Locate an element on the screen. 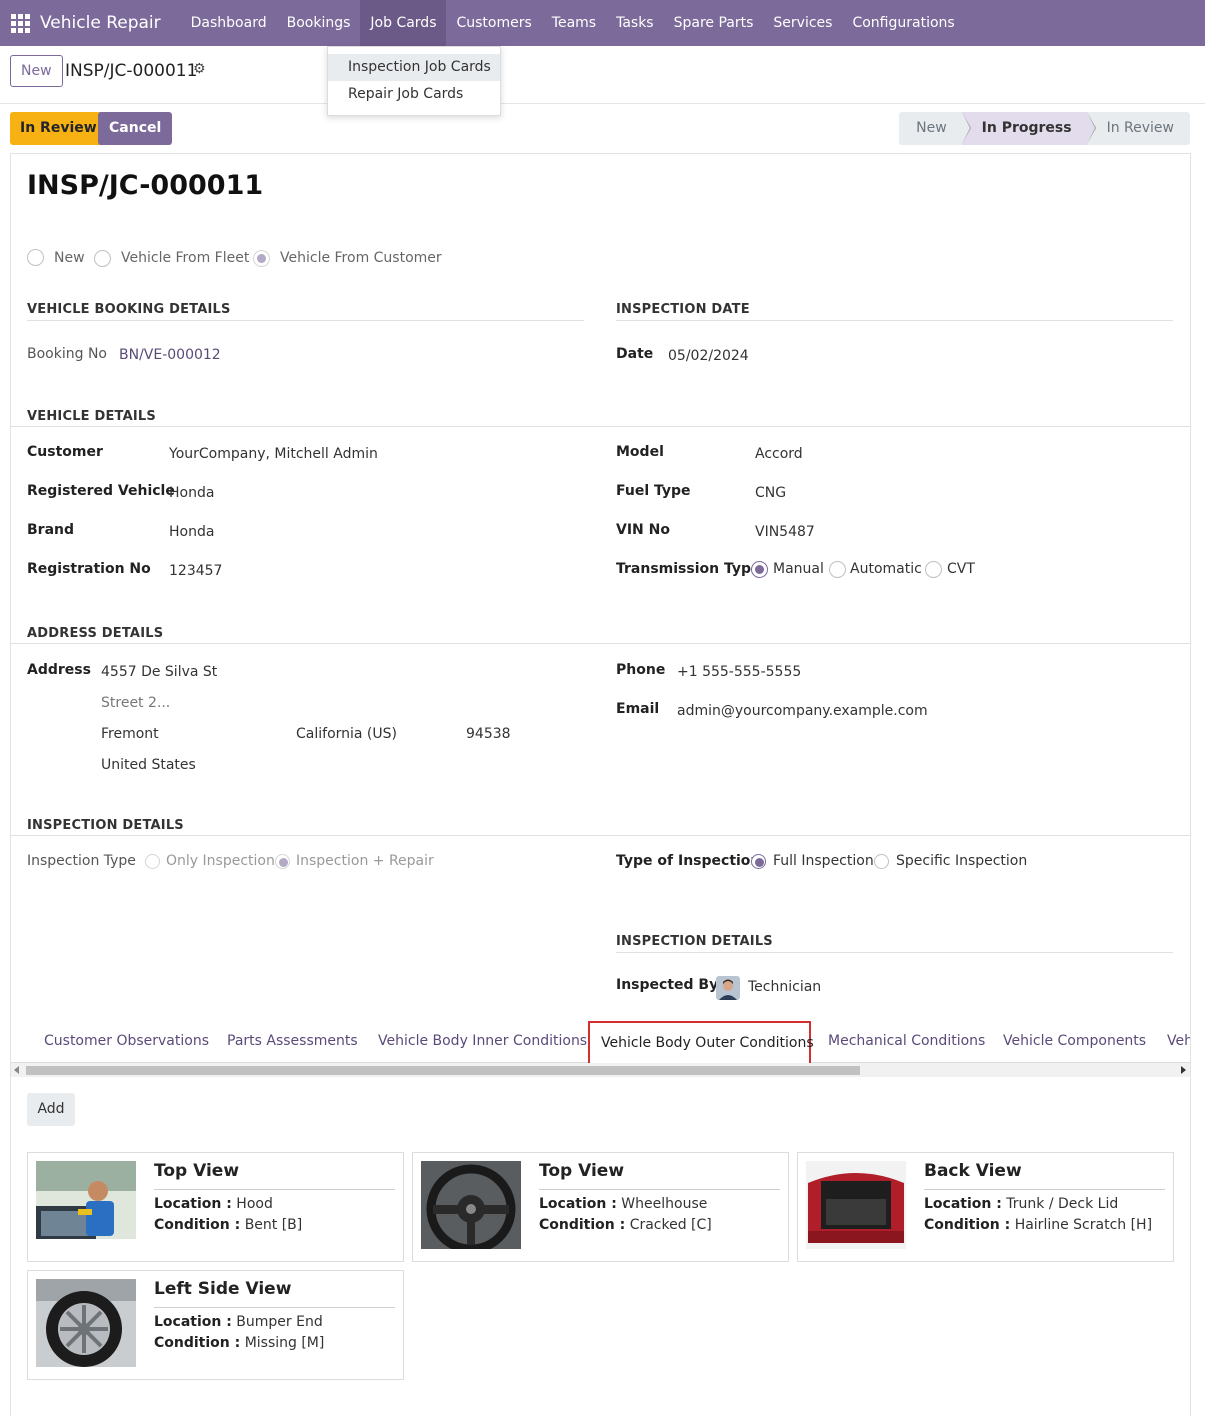 Image resolution: width=1205 pixels, height=1416 pixels. apps-menu-icon is located at coordinates (20, 23).